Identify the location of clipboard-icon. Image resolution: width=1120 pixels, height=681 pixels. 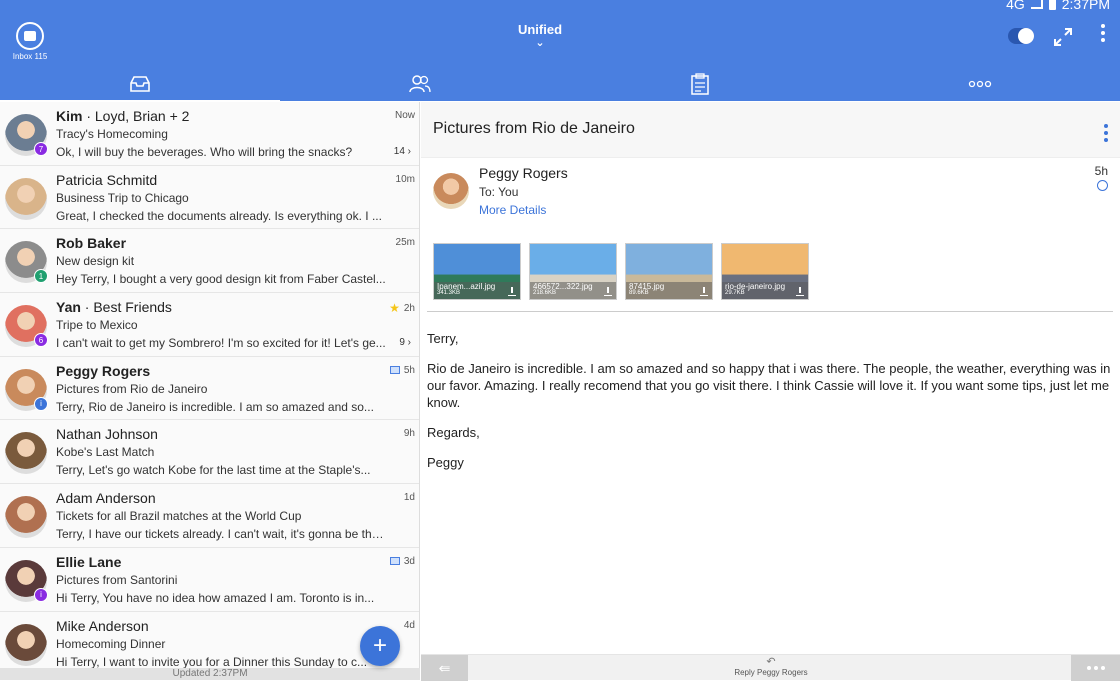
(700, 84).